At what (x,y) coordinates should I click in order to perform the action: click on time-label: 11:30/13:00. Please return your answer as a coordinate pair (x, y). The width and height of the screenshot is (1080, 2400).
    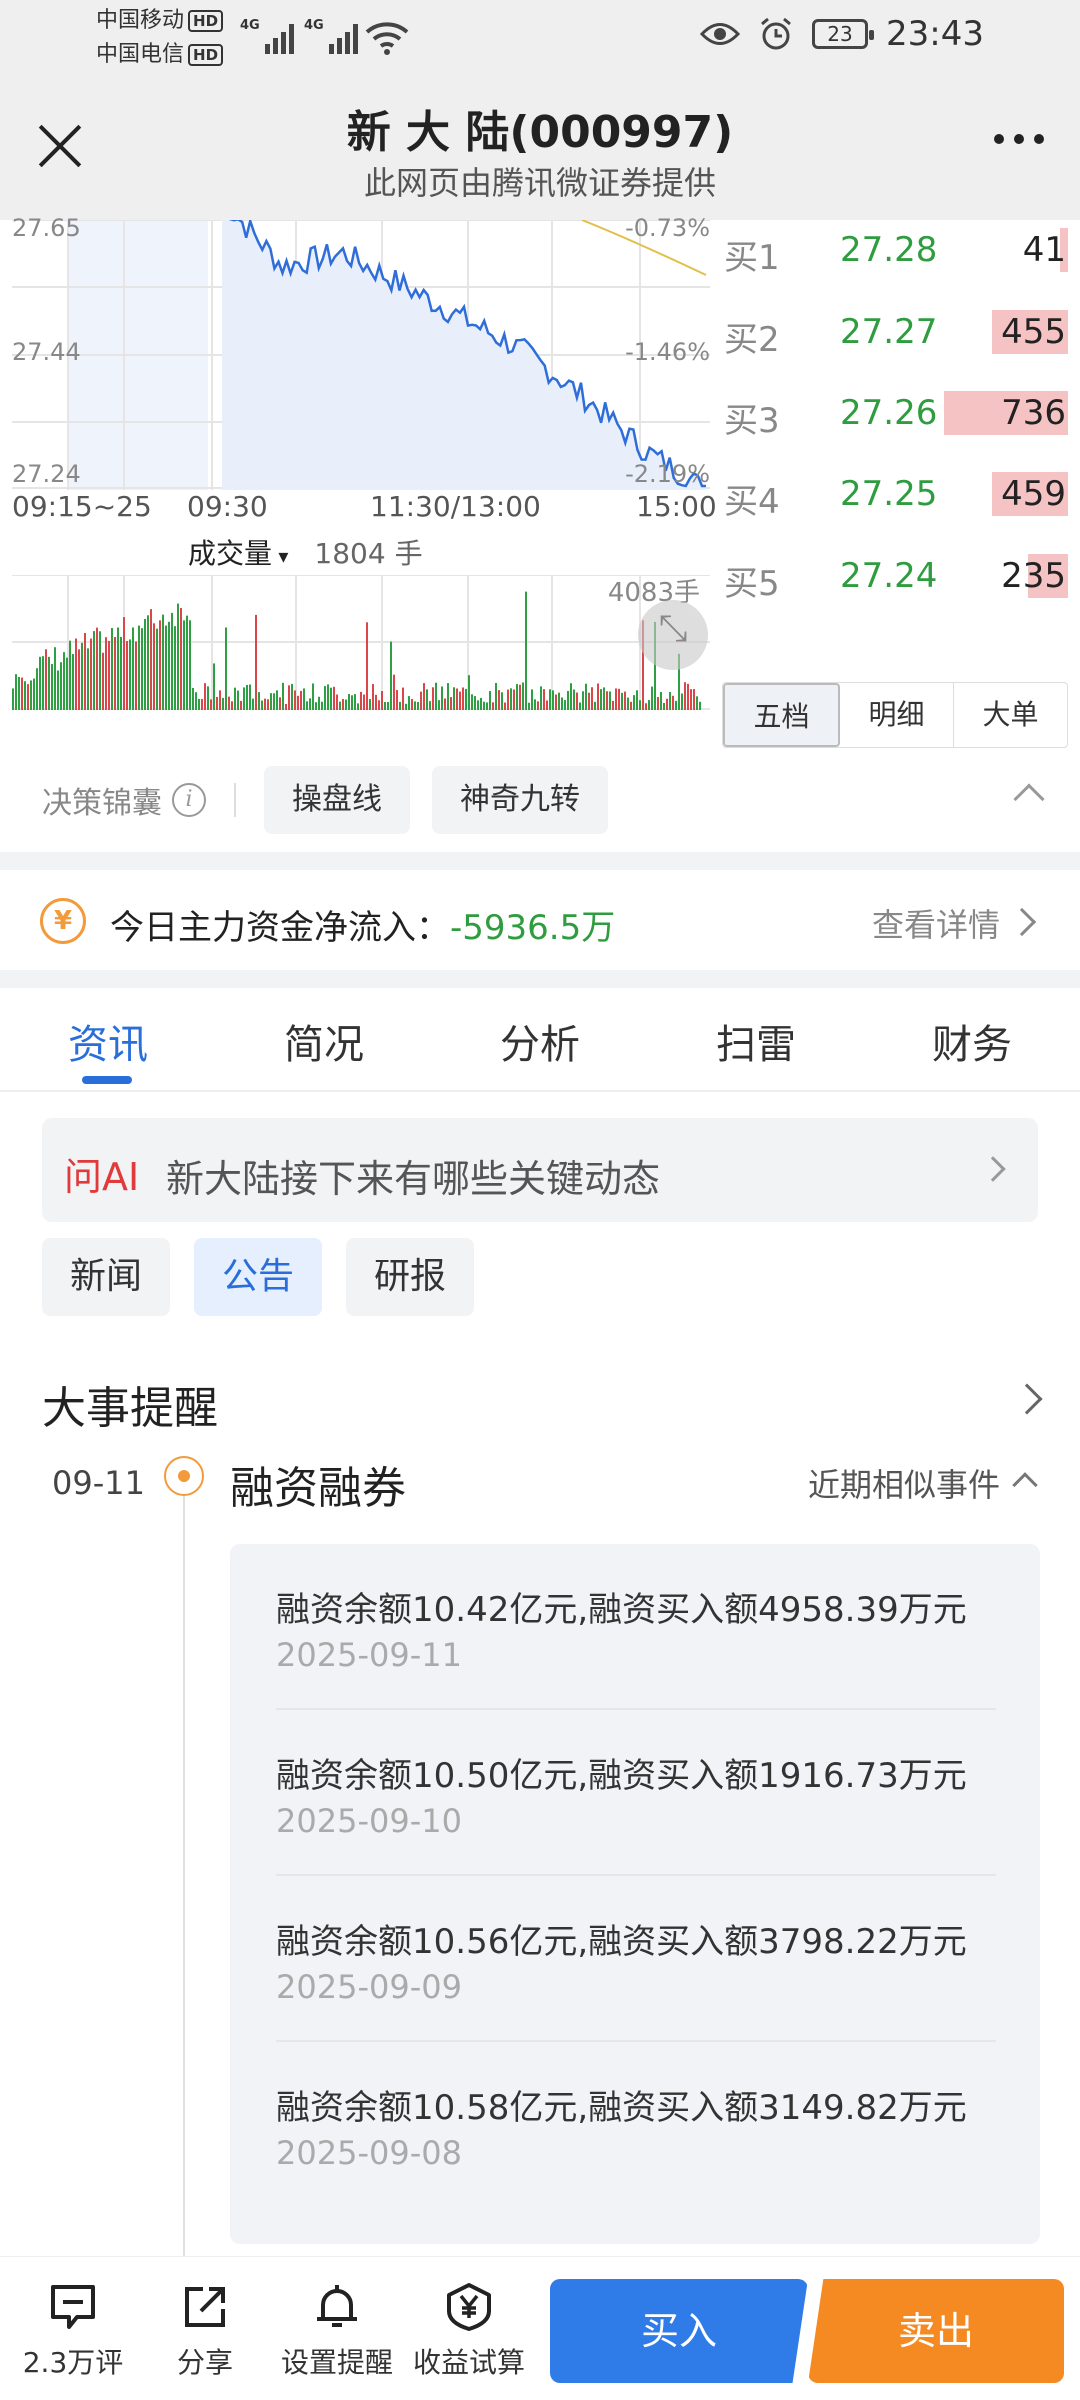
    Looking at the image, I should click on (455, 506).